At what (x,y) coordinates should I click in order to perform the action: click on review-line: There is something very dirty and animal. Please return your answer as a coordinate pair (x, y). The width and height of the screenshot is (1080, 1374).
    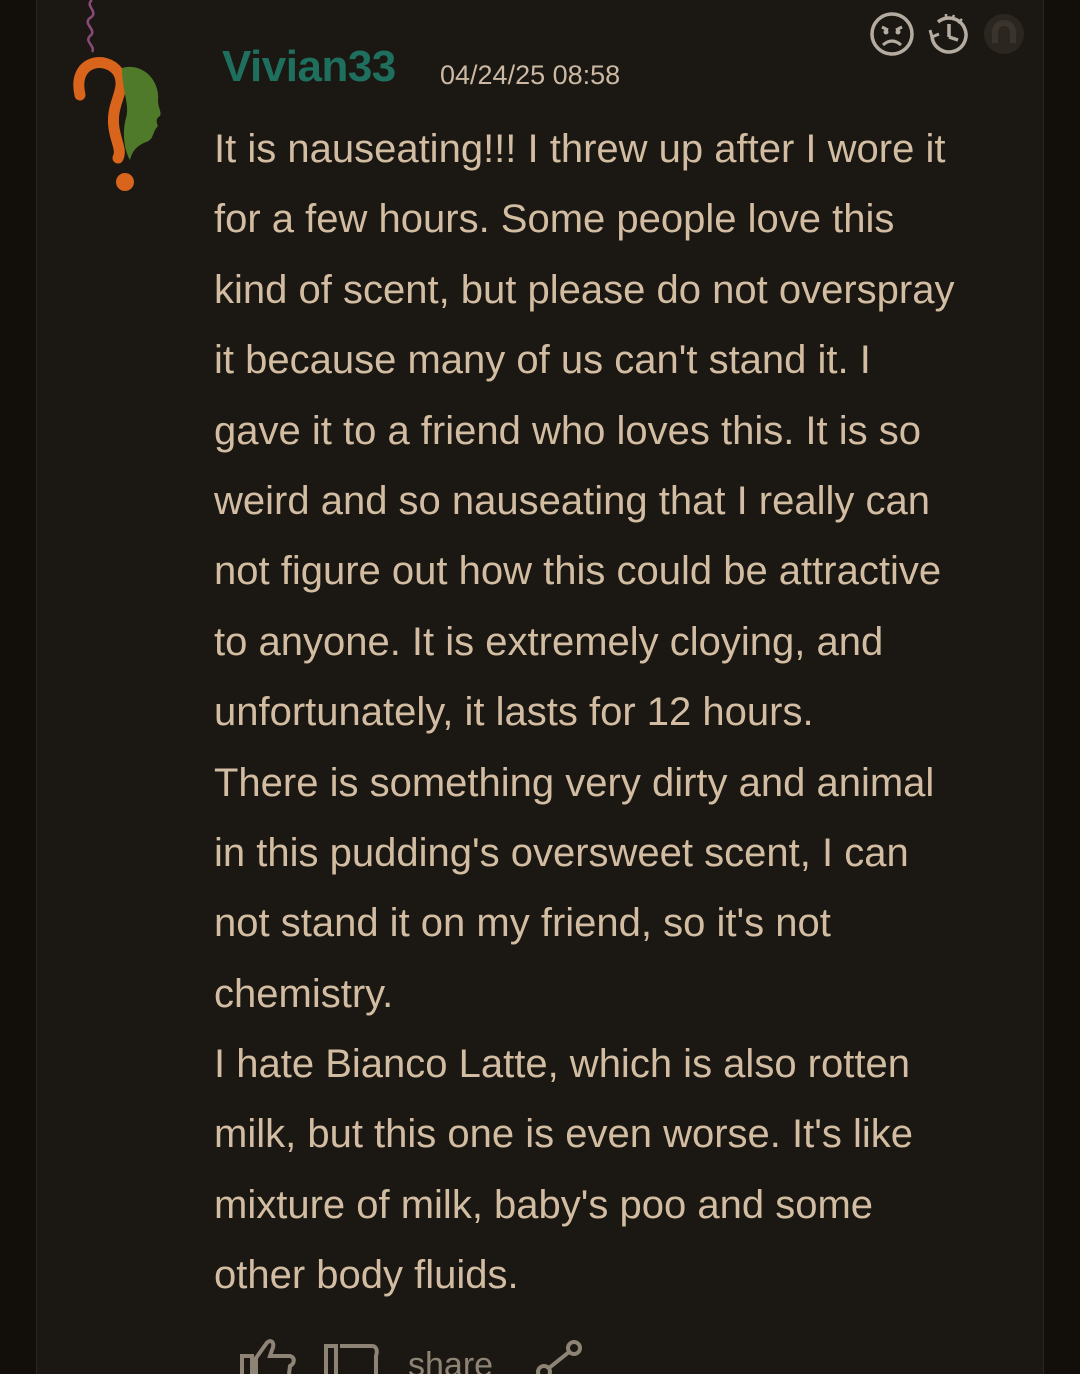
    Looking at the image, I should click on (574, 782).